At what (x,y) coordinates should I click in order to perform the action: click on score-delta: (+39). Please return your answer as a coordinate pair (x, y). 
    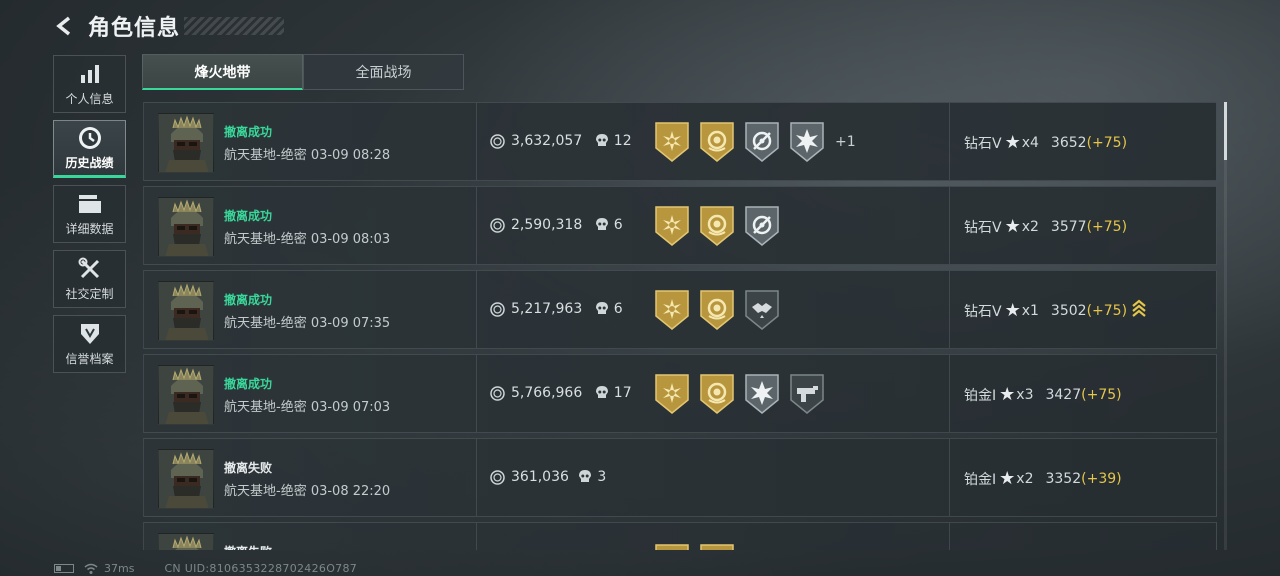
    Looking at the image, I should click on (1101, 479).